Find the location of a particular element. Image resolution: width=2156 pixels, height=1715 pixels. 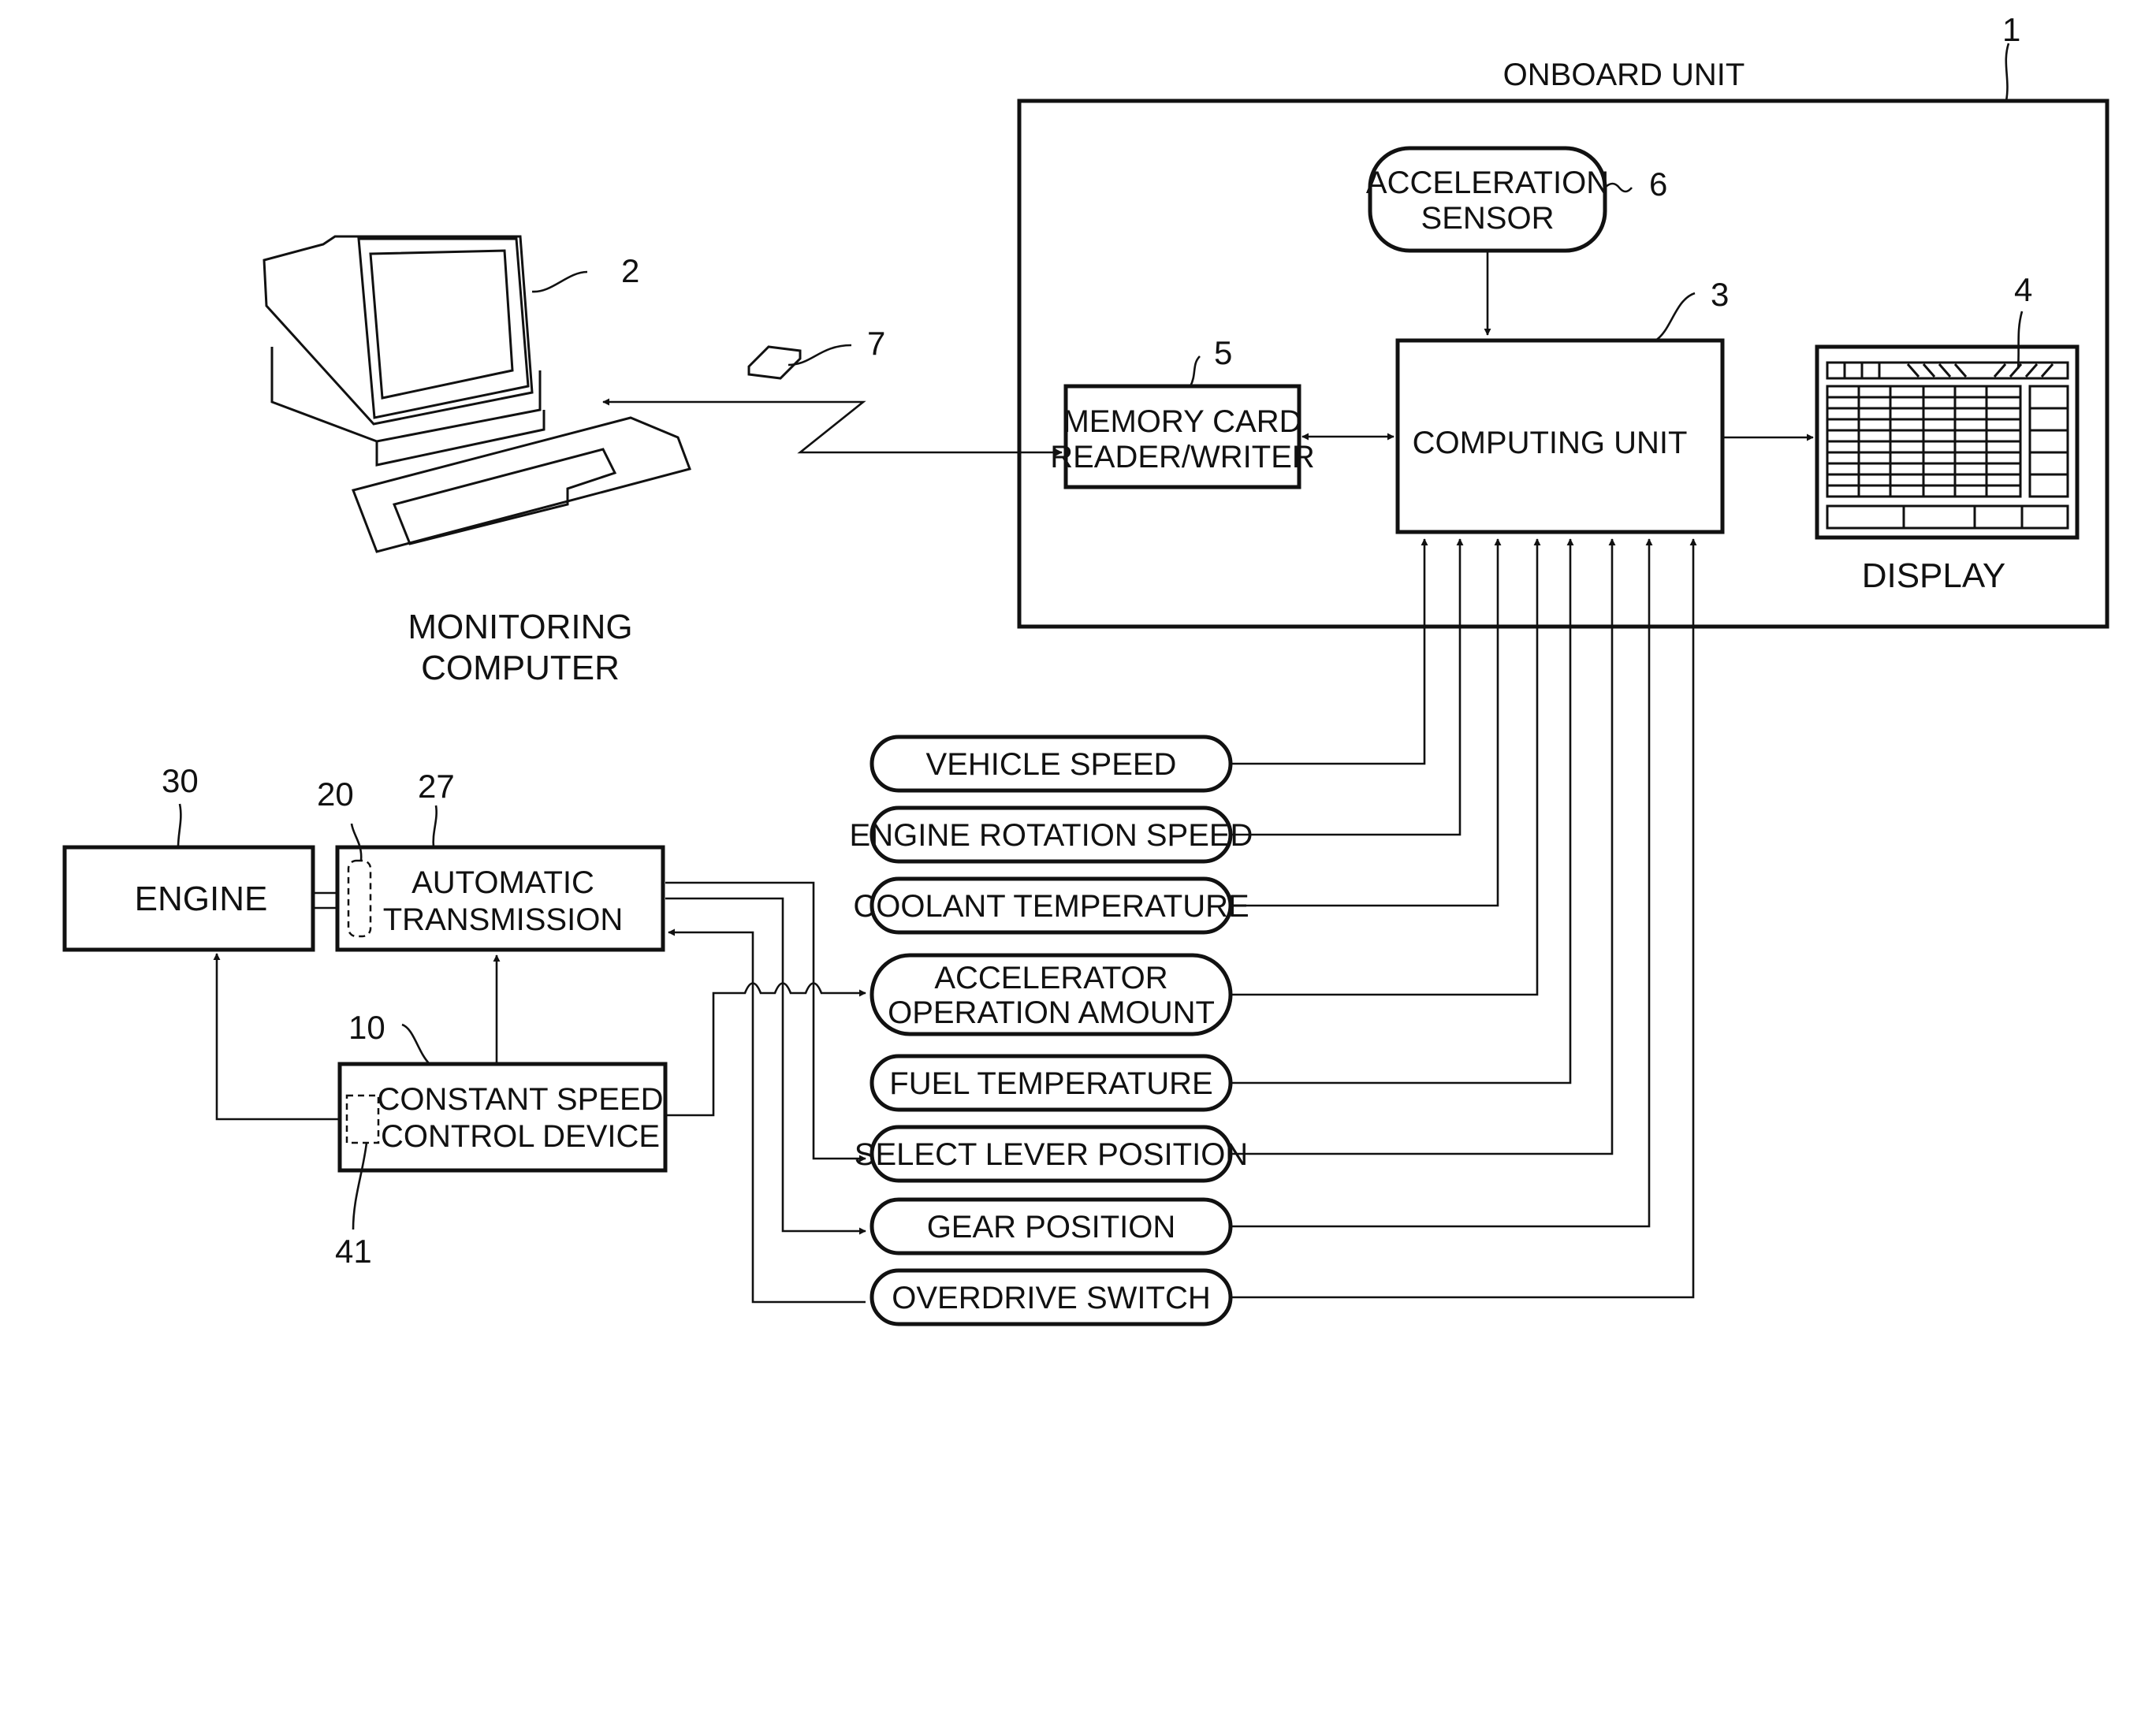

engine: ENGINE 30 is located at coordinates (188, 857).